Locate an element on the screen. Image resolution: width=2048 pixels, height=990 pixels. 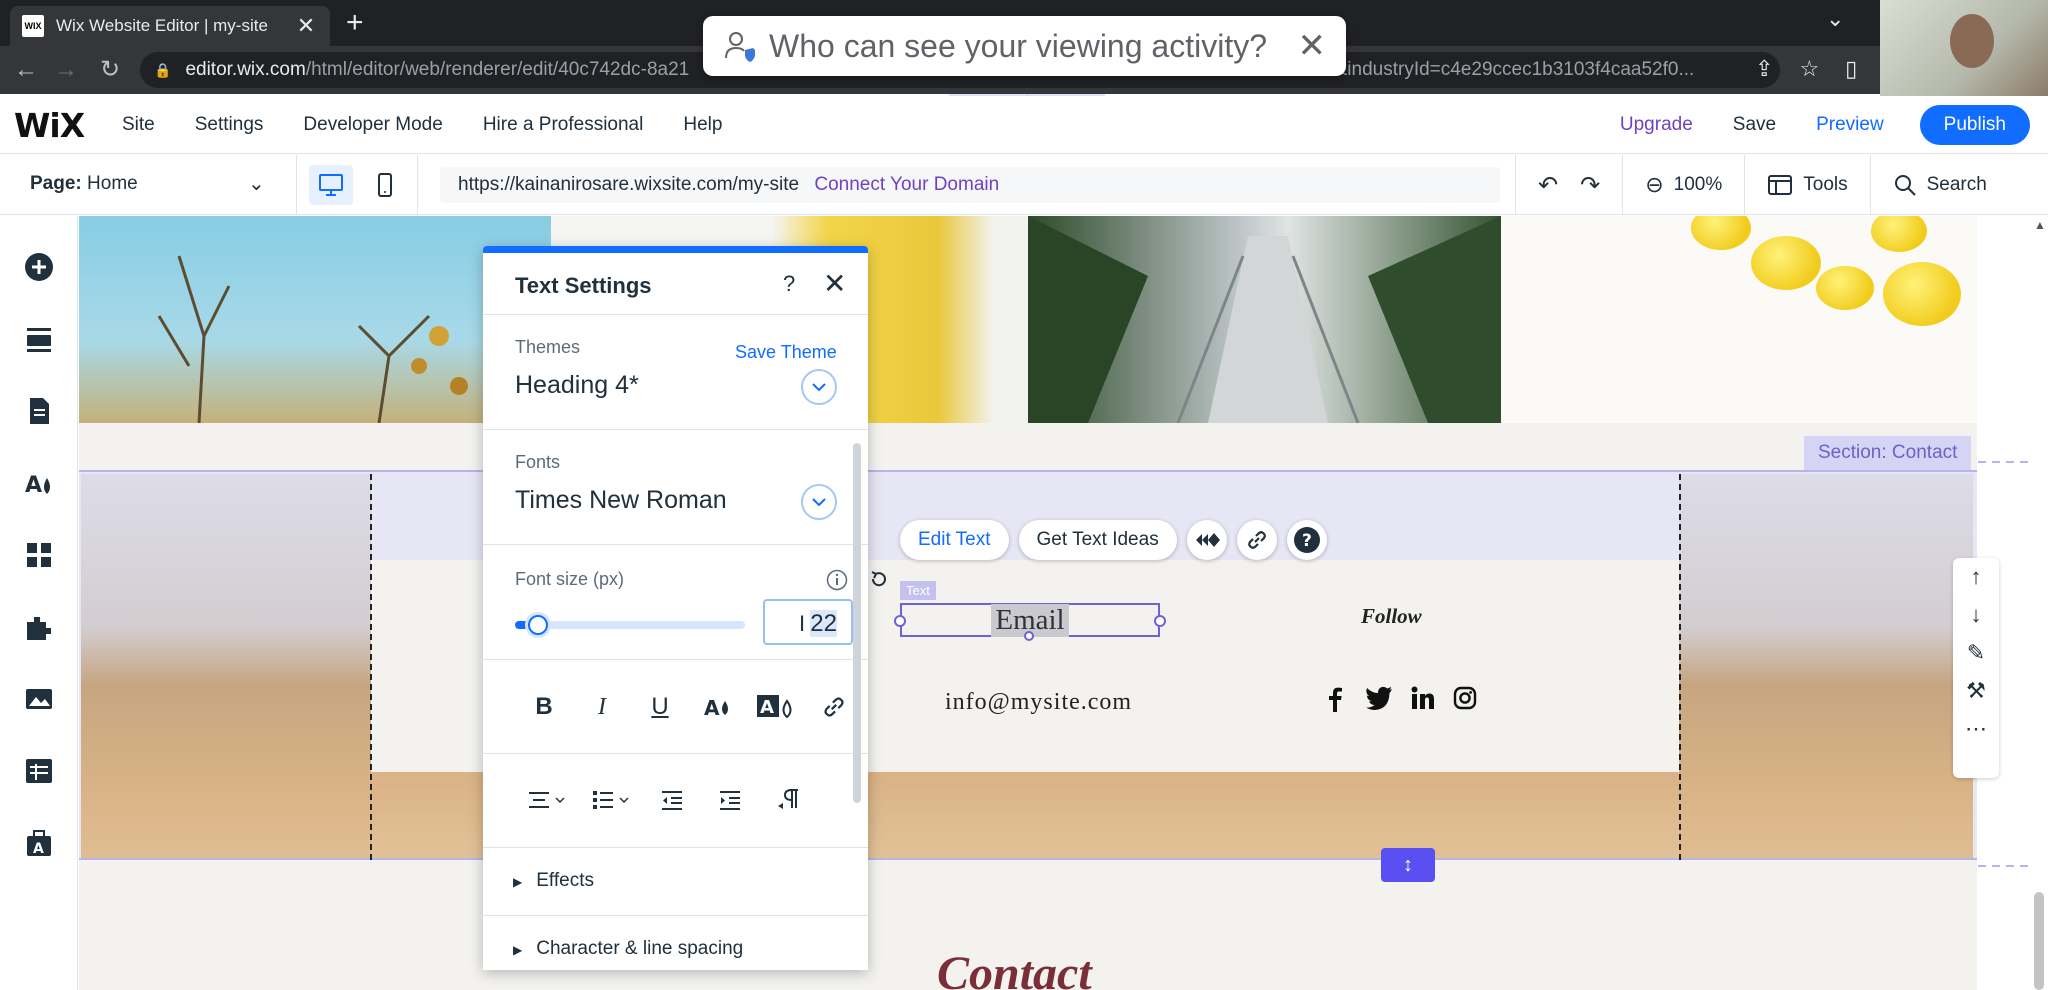
share-icon: ⇪ is located at coordinates (1764, 69).